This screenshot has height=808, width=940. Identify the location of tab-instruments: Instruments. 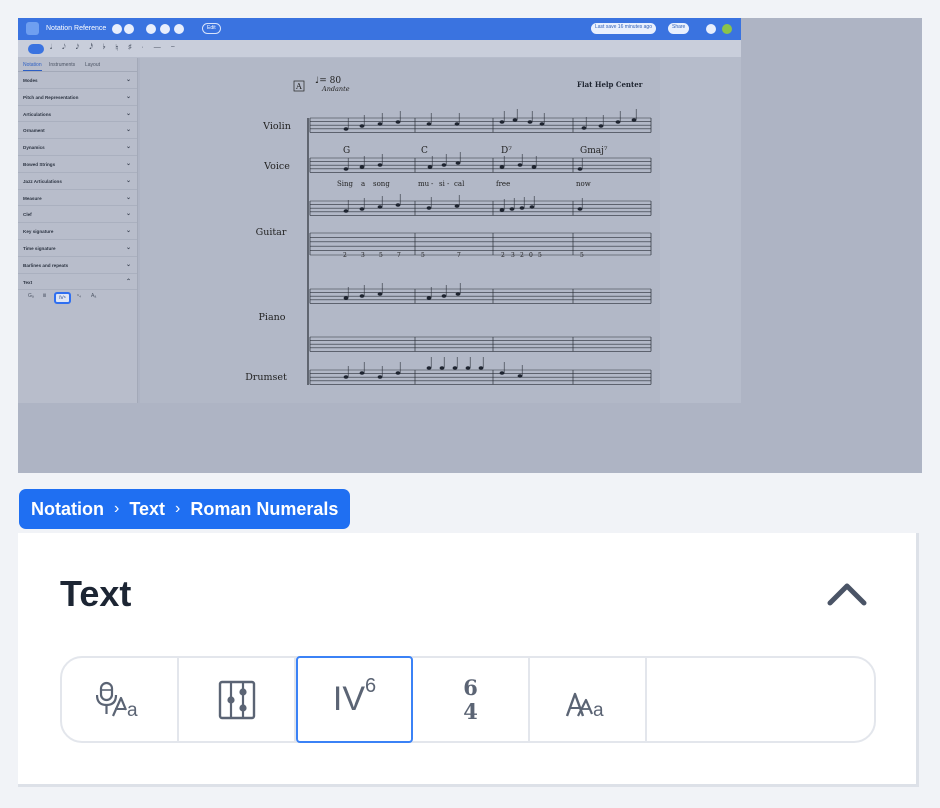
(62, 65).